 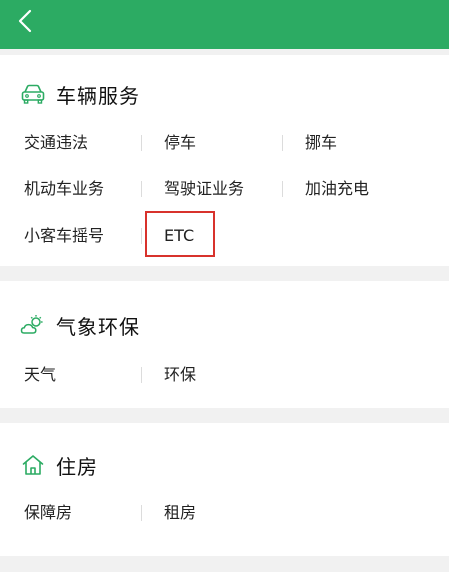 What do you see at coordinates (77, 466) in the screenshot?
I see `section-title: 住房` at bounding box center [77, 466].